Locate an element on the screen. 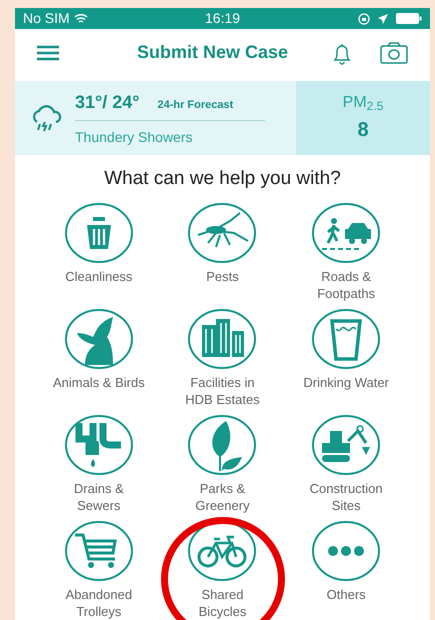 The image size is (435, 620). category-label: Cleanliness is located at coordinates (99, 276).